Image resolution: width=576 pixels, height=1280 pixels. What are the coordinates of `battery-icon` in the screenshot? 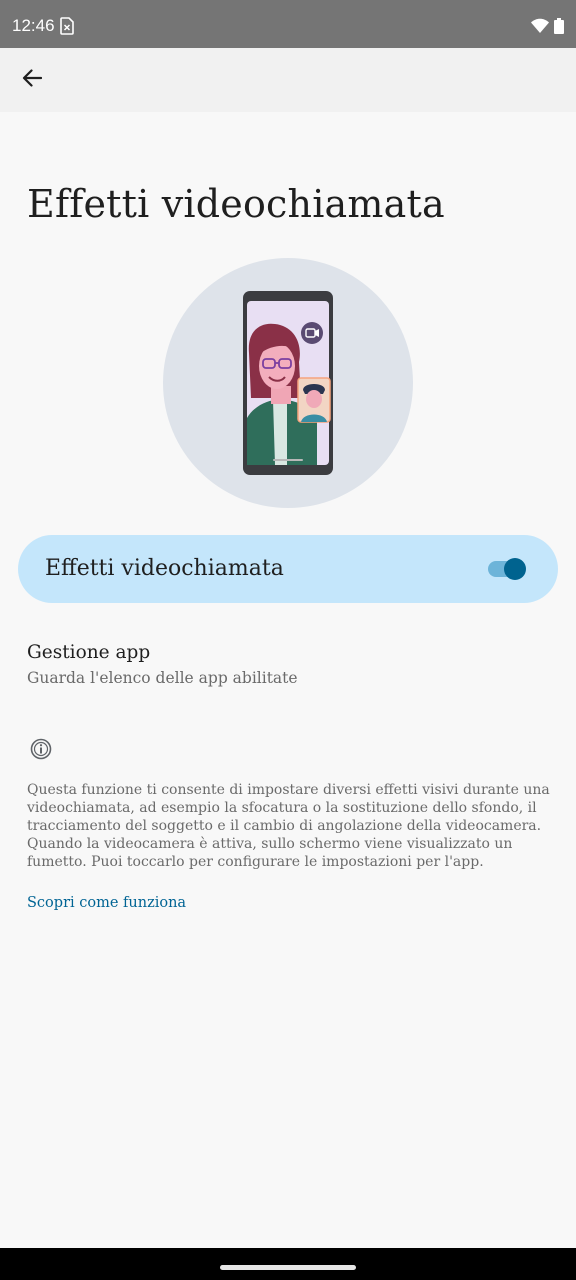 It's located at (559, 28).